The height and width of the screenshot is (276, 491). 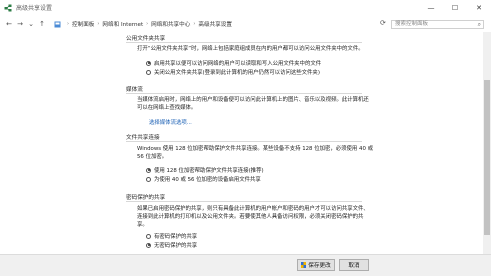 I want to click on action-bar: 保存更改 取消, so click(x=245, y=265).